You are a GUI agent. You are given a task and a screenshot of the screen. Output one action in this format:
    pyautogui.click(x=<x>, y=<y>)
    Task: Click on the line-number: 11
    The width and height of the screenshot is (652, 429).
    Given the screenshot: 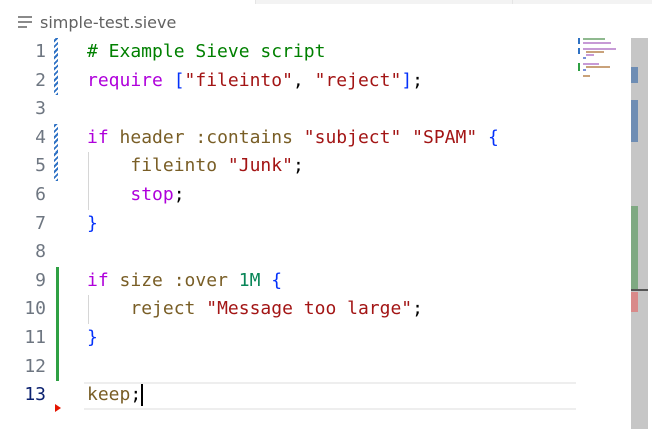 What is the action you would take?
    pyautogui.click(x=23, y=338)
    